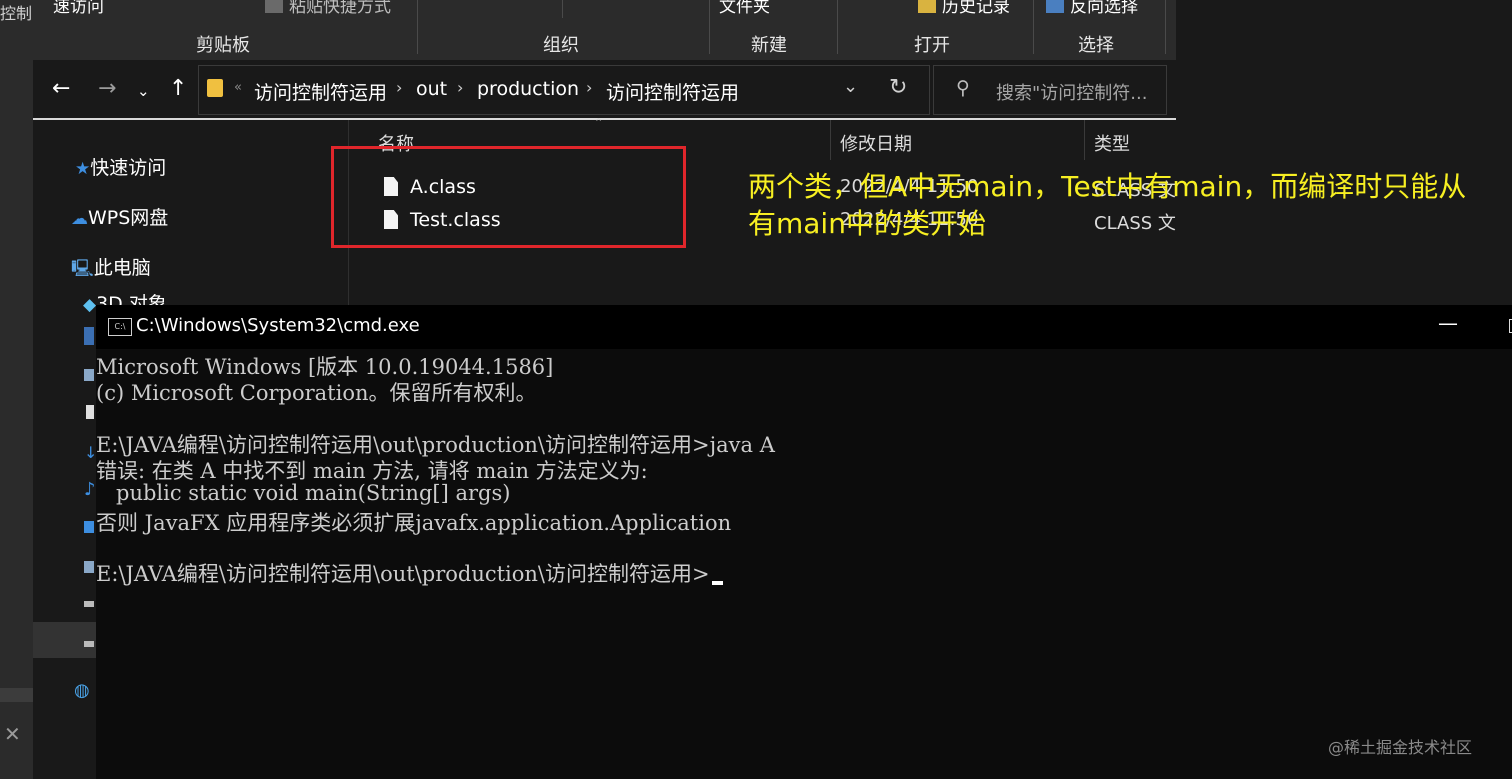 This screenshot has height=779, width=1512. What do you see at coordinates (16, 389) in the screenshot?
I see `background-window-strip: 控制 ✕` at bounding box center [16, 389].